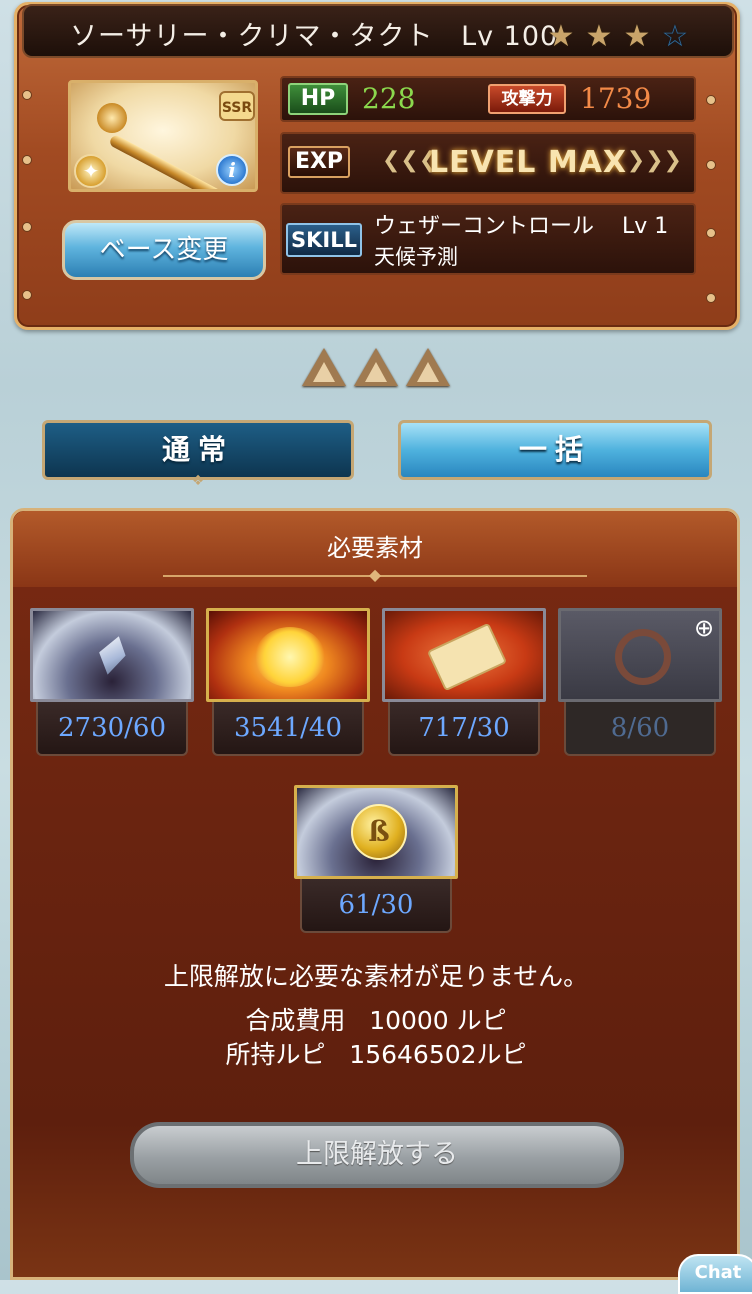 The image size is (752, 1294). I want to click on insufficient-message: 上限解放に必要な素材が足りません。, so click(376, 976).